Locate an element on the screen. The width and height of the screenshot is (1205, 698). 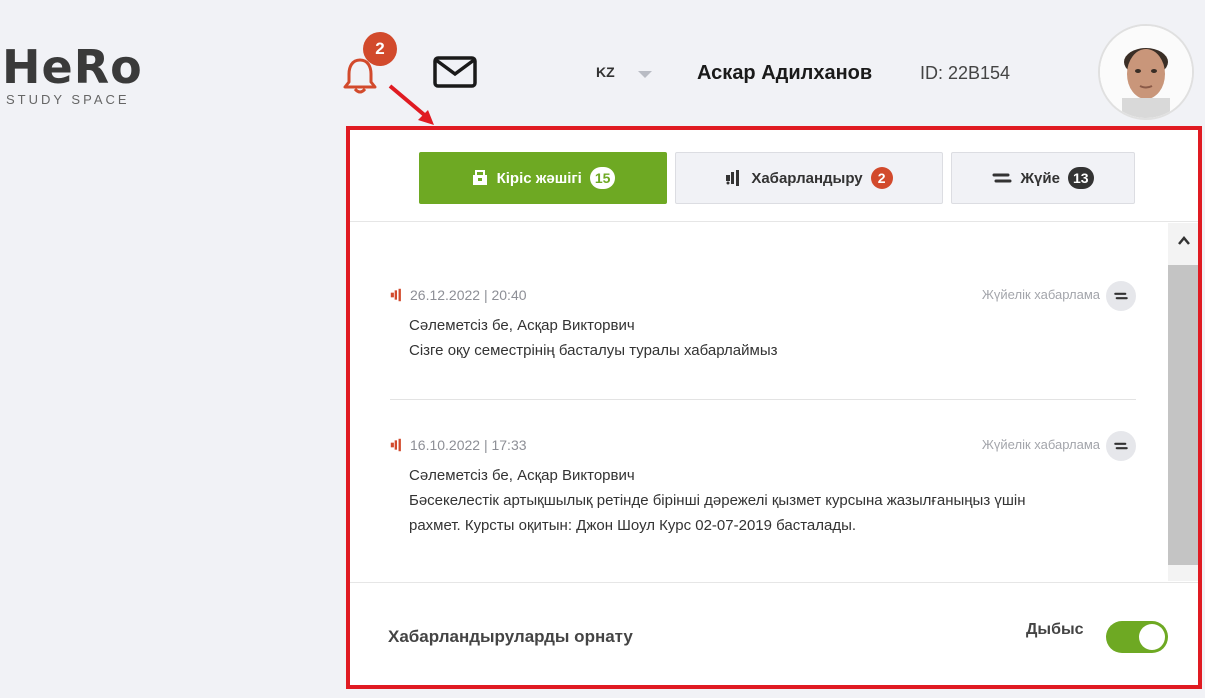
tab-inbox: Кіріс жәшігі 15 is located at coordinates (543, 178).